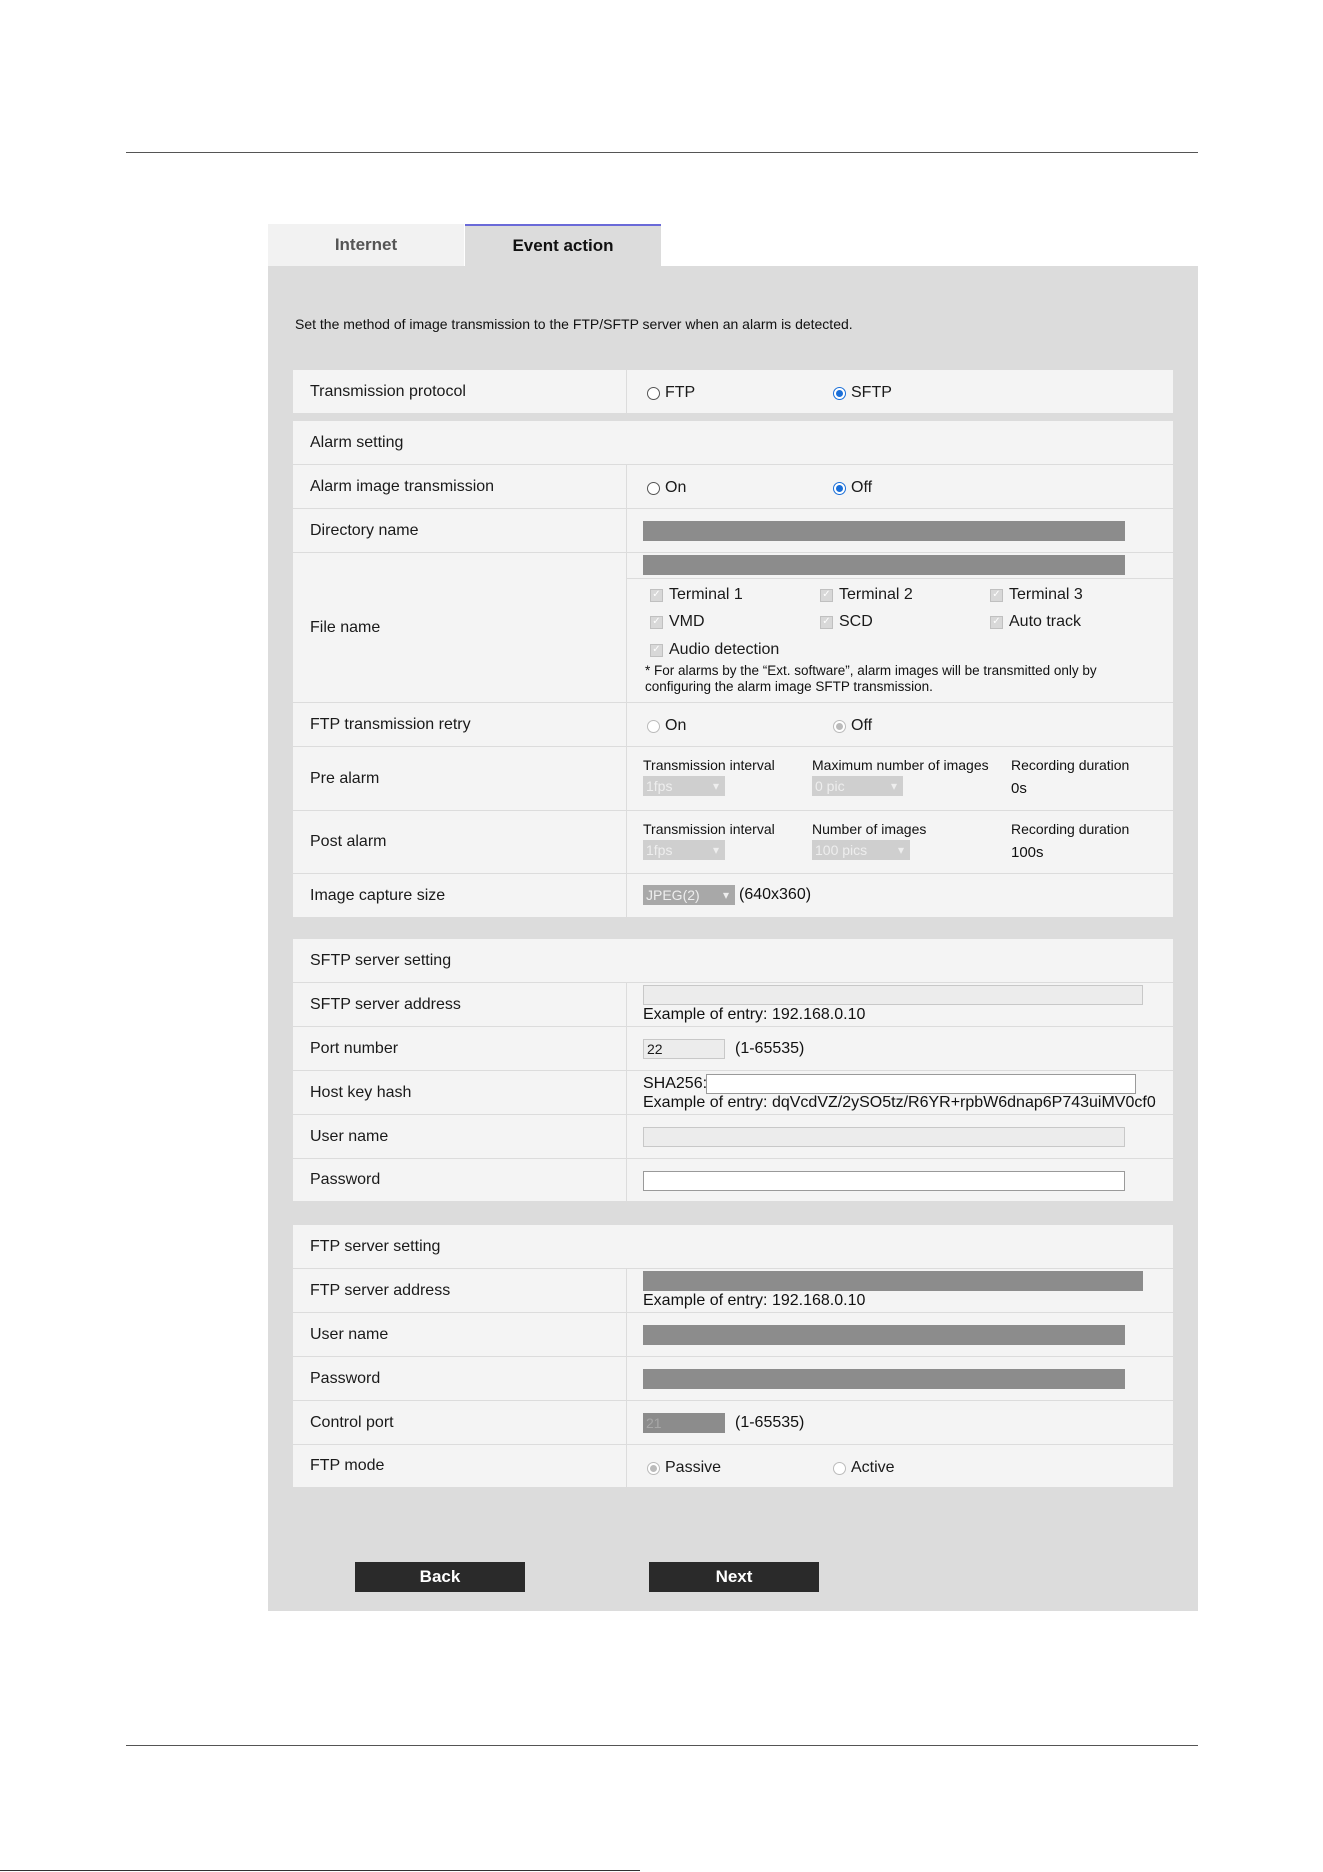 The height and width of the screenshot is (1872, 1323). What do you see at coordinates (440, 1577) in the screenshot?
I see `back-button: Back` at bounding box center [440, 1577].